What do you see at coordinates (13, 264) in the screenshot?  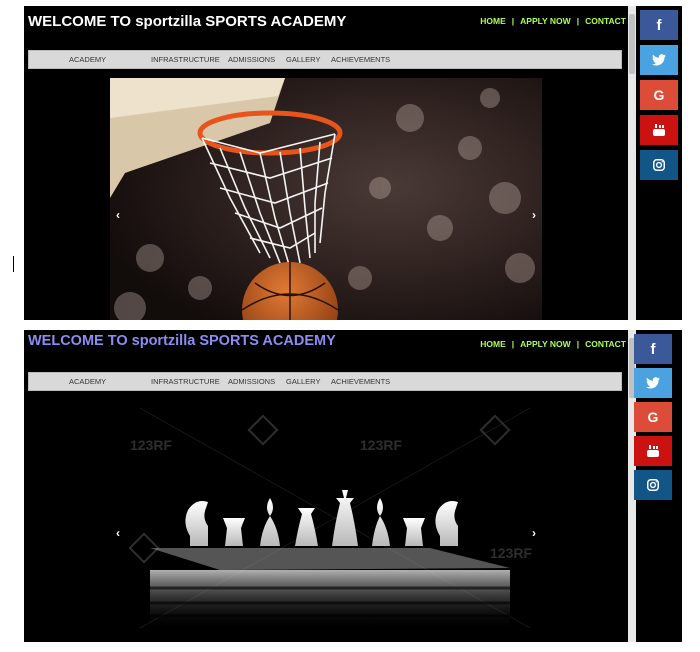 I see `text-cursor` at bounding box center [13, 264].